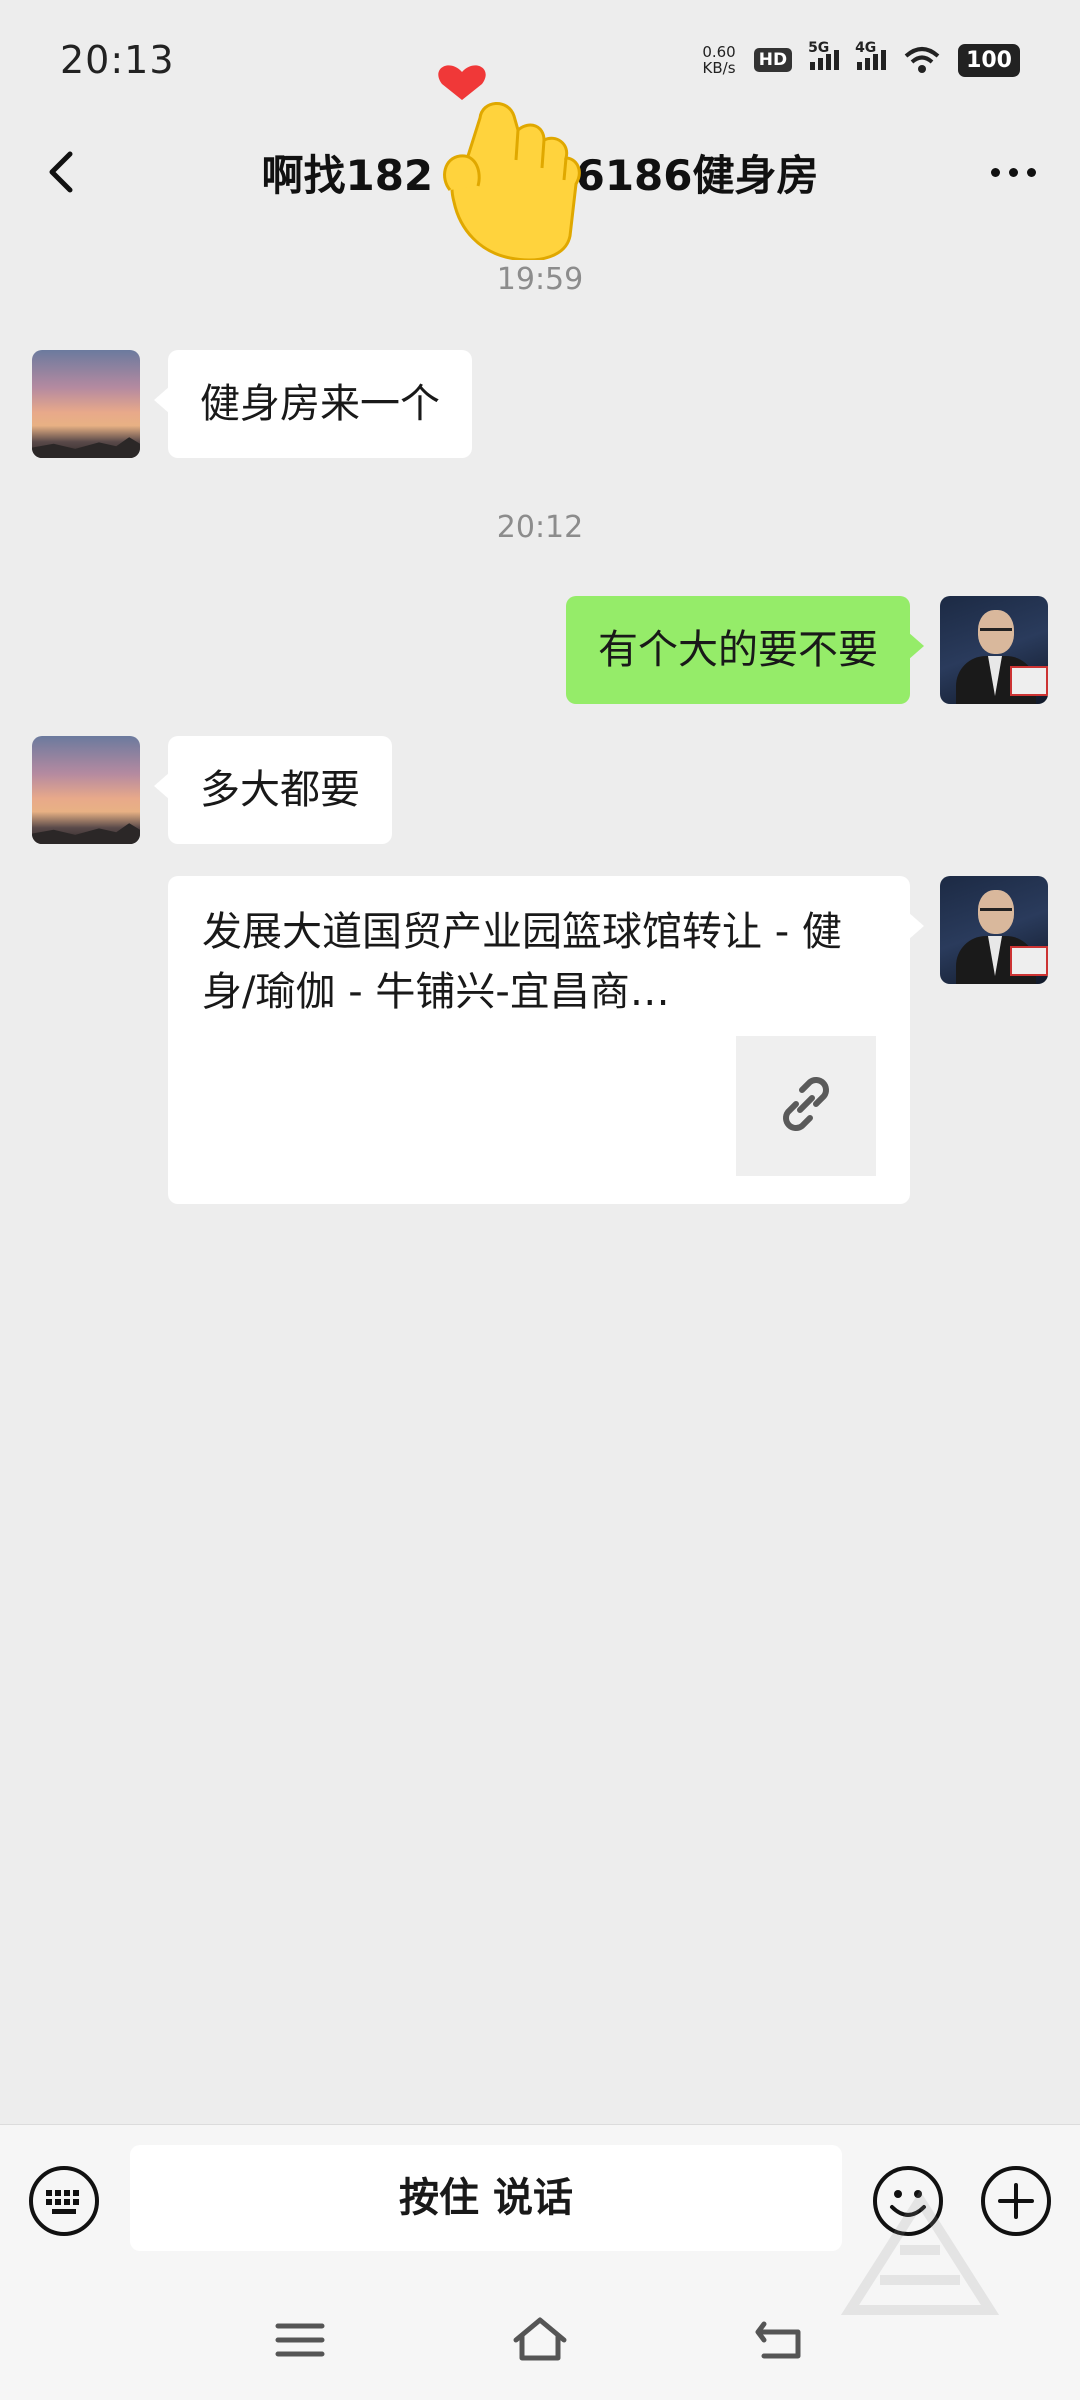 This screenshot has width=1080, height=2400. What do you see at coordinates (819, 48) in the screenshot?
I see `signal-5g-label: 5G` at bounding box center [819, 48].